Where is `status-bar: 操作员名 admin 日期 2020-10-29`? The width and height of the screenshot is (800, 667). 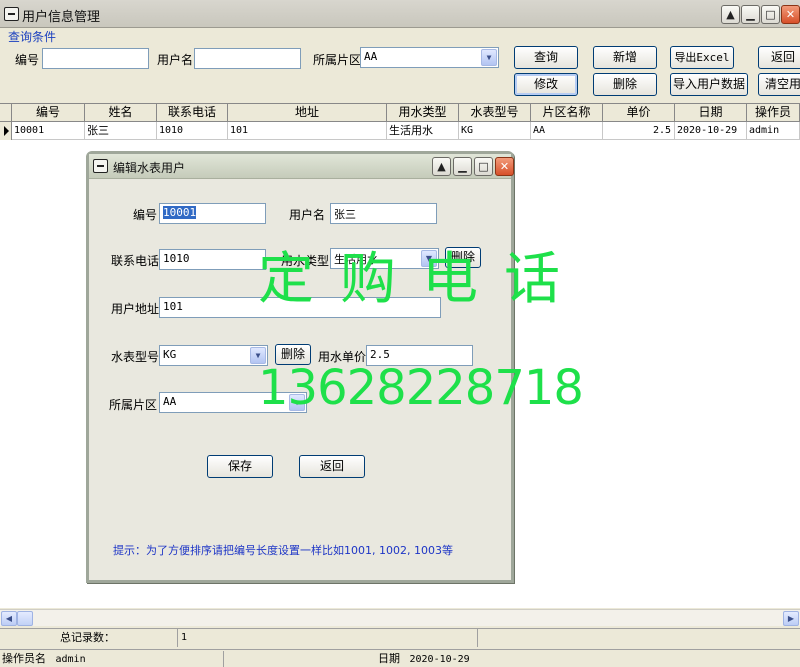 status-bar: 操作员名 admin 日期 2020-10-29 is located at coordinates (400, 658).